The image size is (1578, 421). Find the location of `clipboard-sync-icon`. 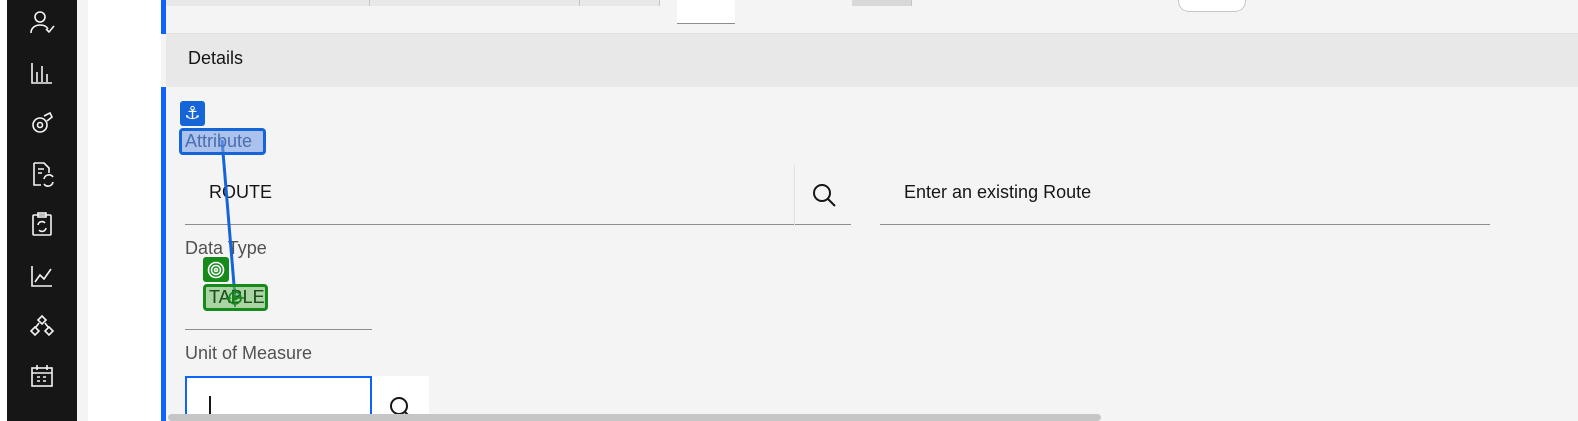

clipboard-sync-icon is located at coordinates (42, 224).